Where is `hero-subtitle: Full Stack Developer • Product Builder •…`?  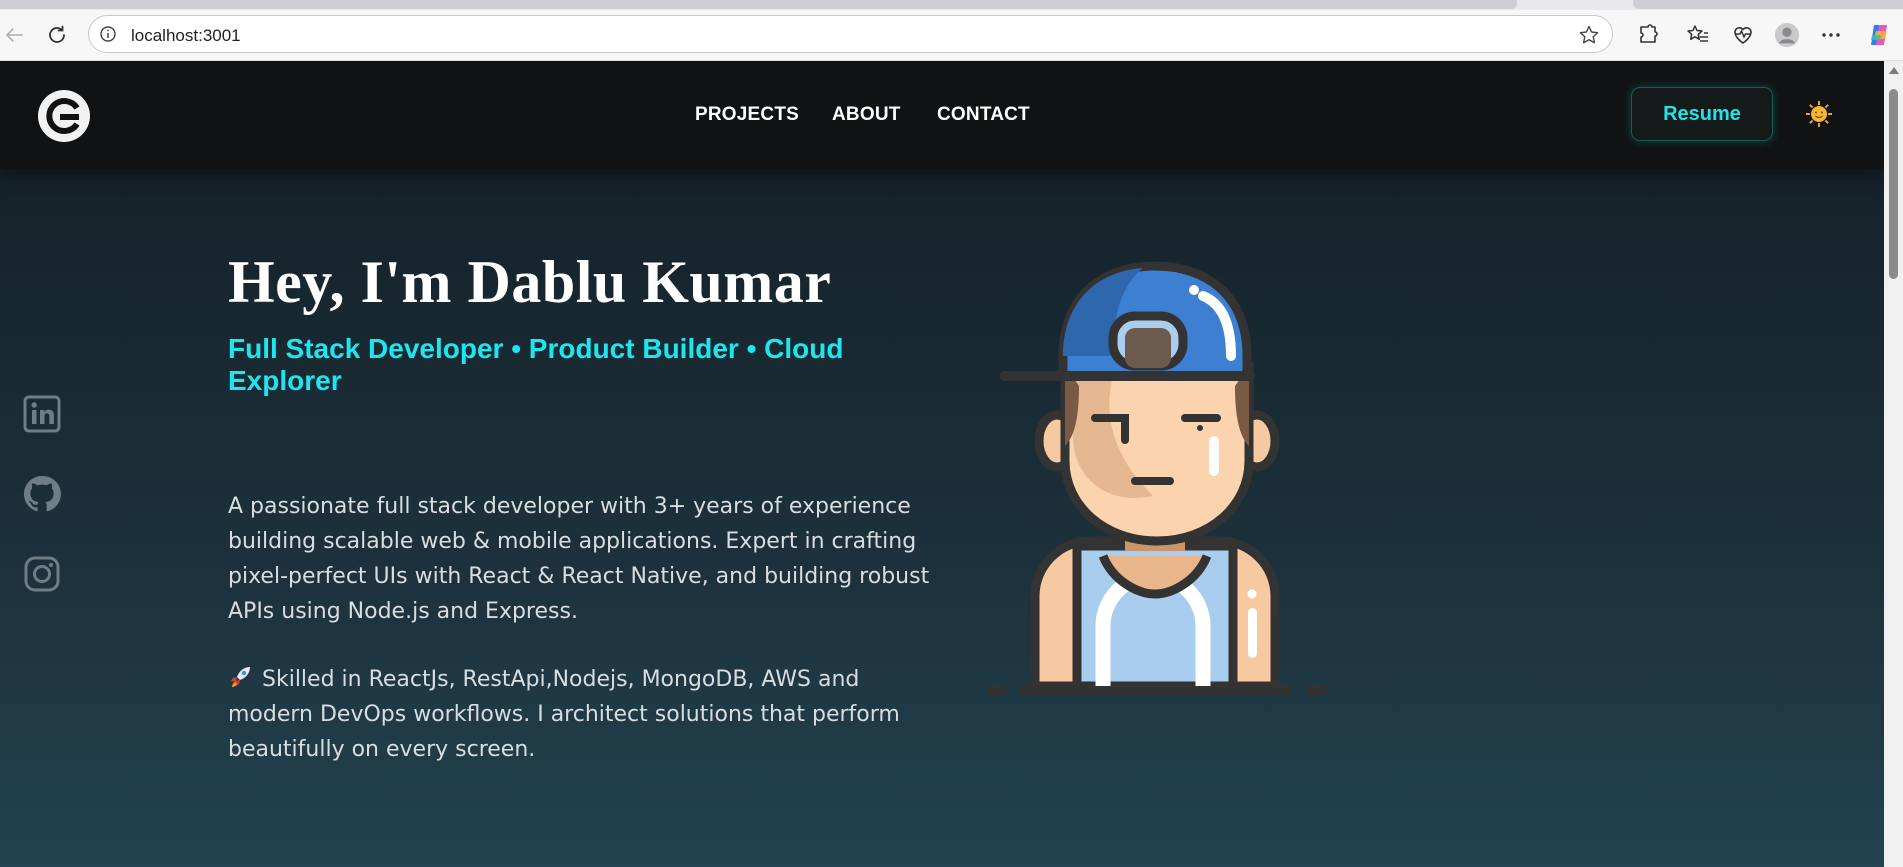
hero-subtitle: Full Stack Developer • Product Builder •… is located at coordinates (536, 364).